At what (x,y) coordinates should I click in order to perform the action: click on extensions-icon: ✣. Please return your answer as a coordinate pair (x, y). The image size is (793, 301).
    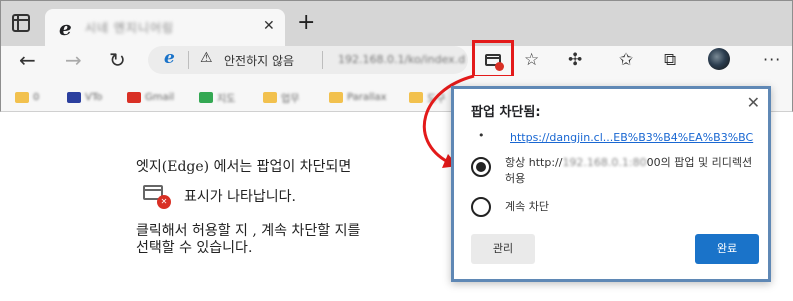
    Looking at the image, I should click on (575, 60).